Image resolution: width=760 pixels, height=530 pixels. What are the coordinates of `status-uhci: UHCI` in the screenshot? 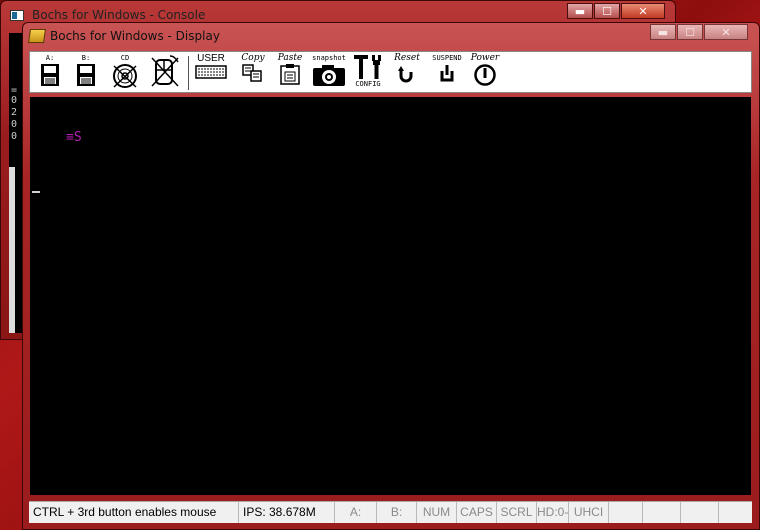 It's located at (589, 512).